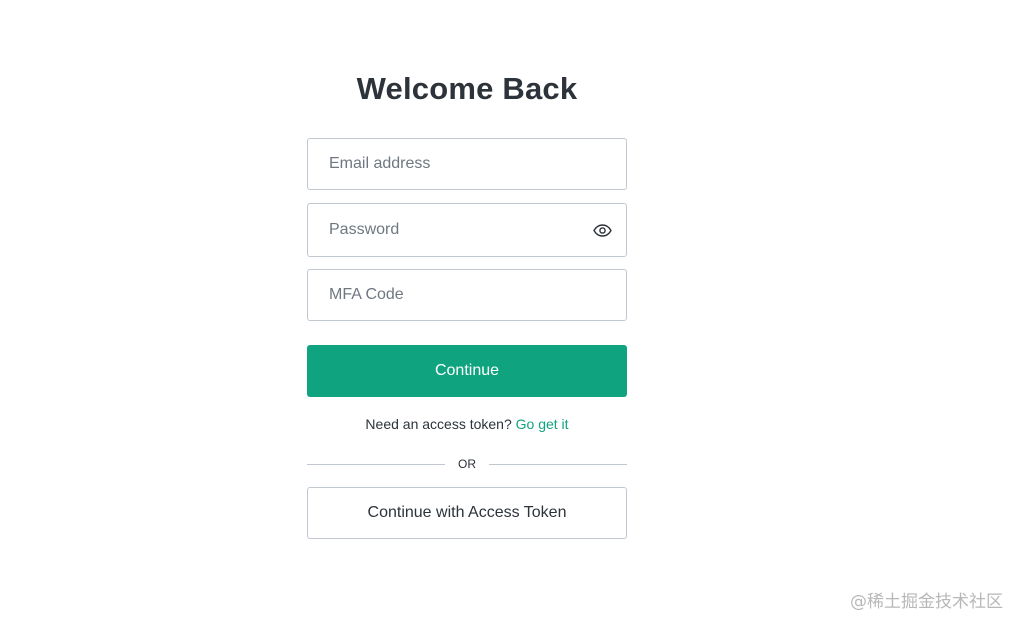  I want to click on access-token-hint: Need an access token? Go get it, so click(467, 424).